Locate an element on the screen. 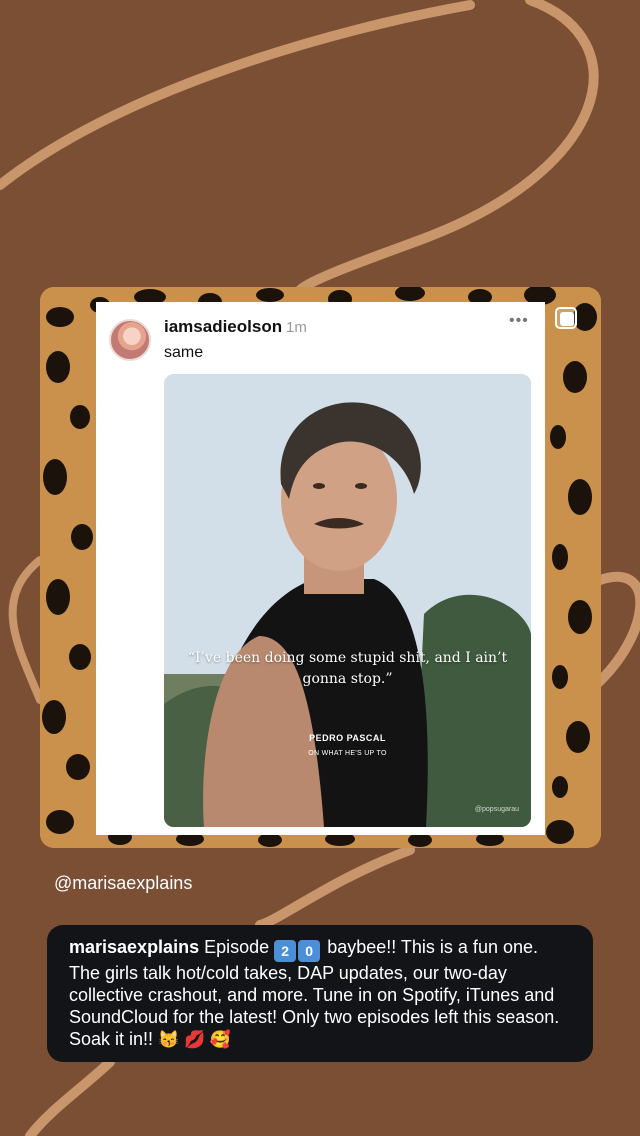 The width and height of the screenshot is (640, 1136). number-2-badge: 2 is located at coordinates (285, 951).